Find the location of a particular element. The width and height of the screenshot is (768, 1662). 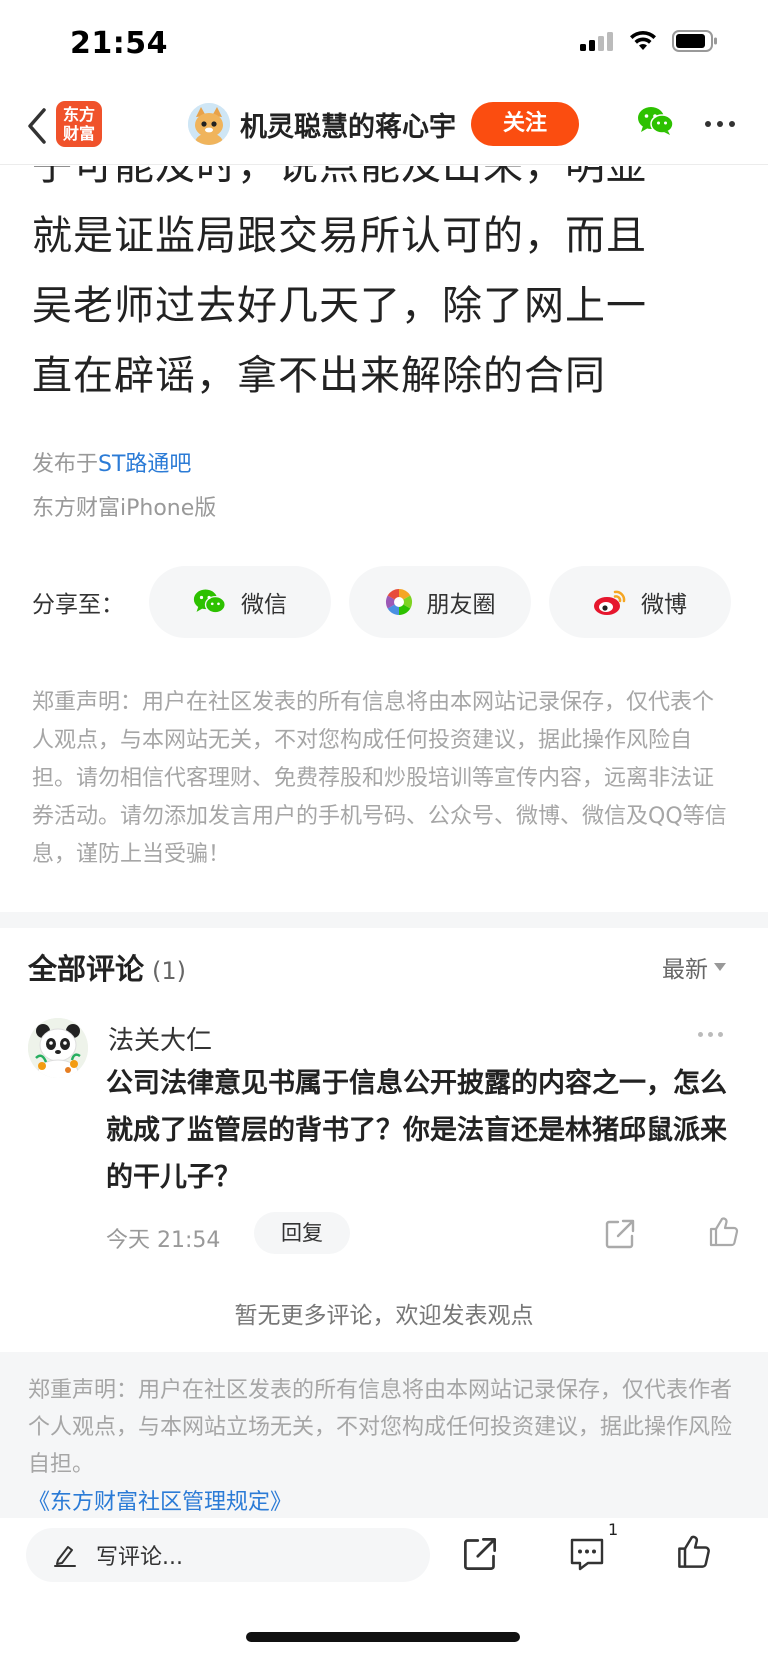

back-chevron-icon is located at coordinates (38, 126).